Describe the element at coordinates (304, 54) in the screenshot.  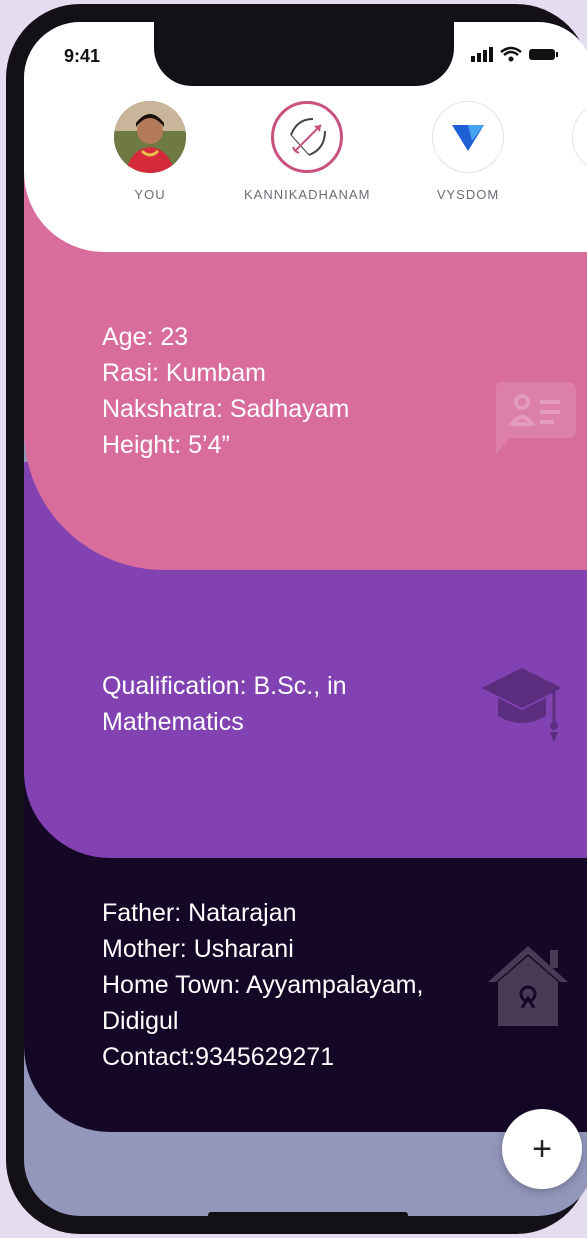
I see `device-notch` at that location.